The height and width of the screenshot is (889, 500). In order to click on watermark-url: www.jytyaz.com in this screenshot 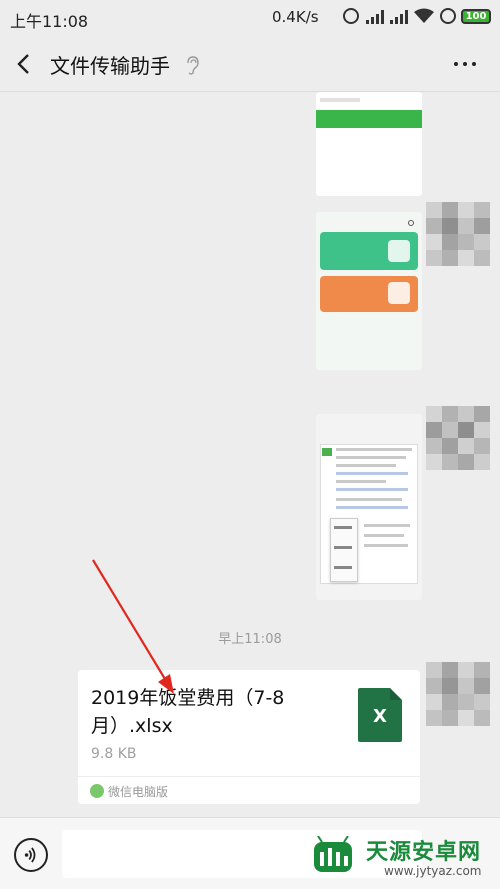, I will do `click(433, 871)`.